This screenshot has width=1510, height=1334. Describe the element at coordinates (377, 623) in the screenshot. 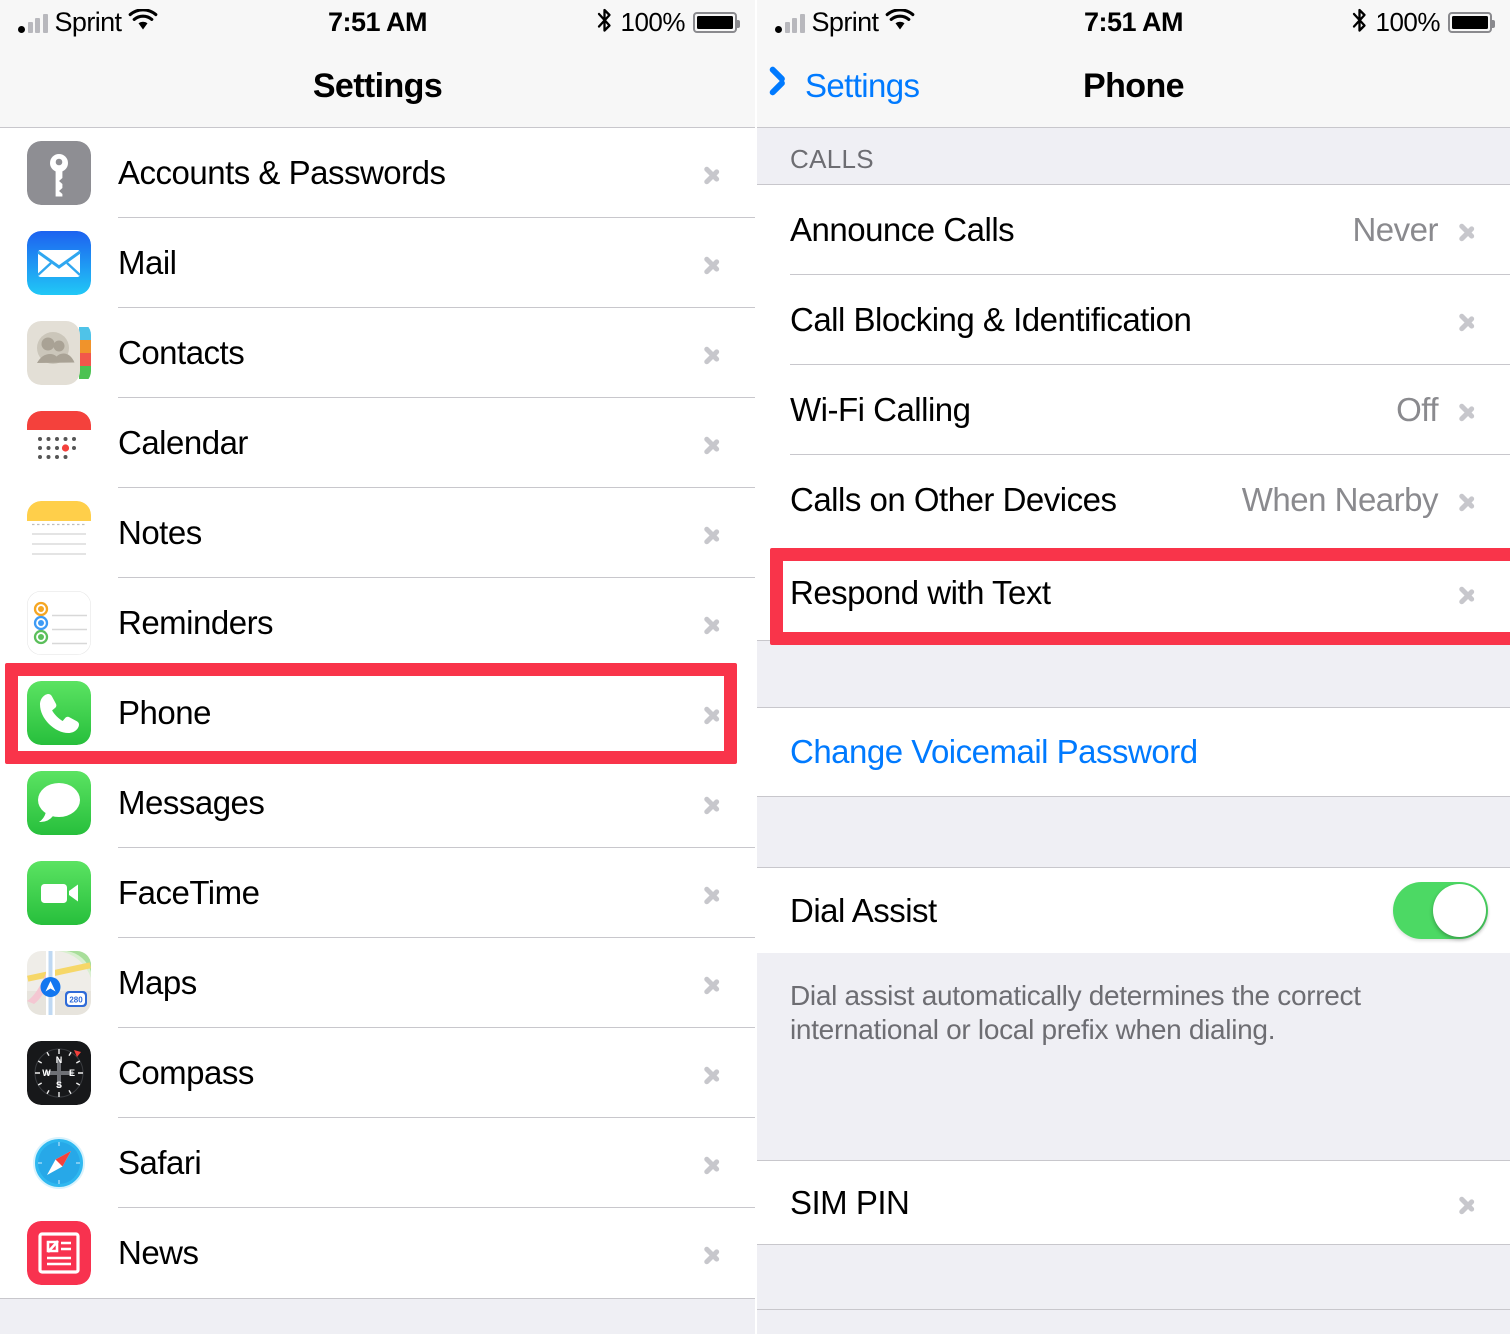

I see `sidebar-item-reminders: Reminders` at that location.